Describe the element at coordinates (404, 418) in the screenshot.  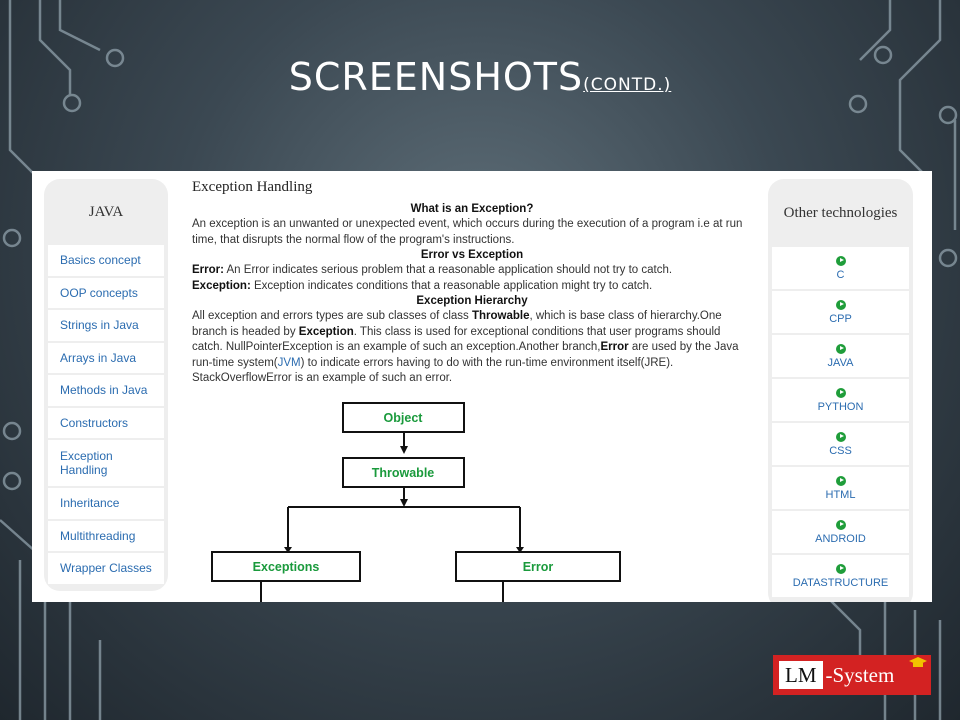
I see `node-object: Object` at that location.